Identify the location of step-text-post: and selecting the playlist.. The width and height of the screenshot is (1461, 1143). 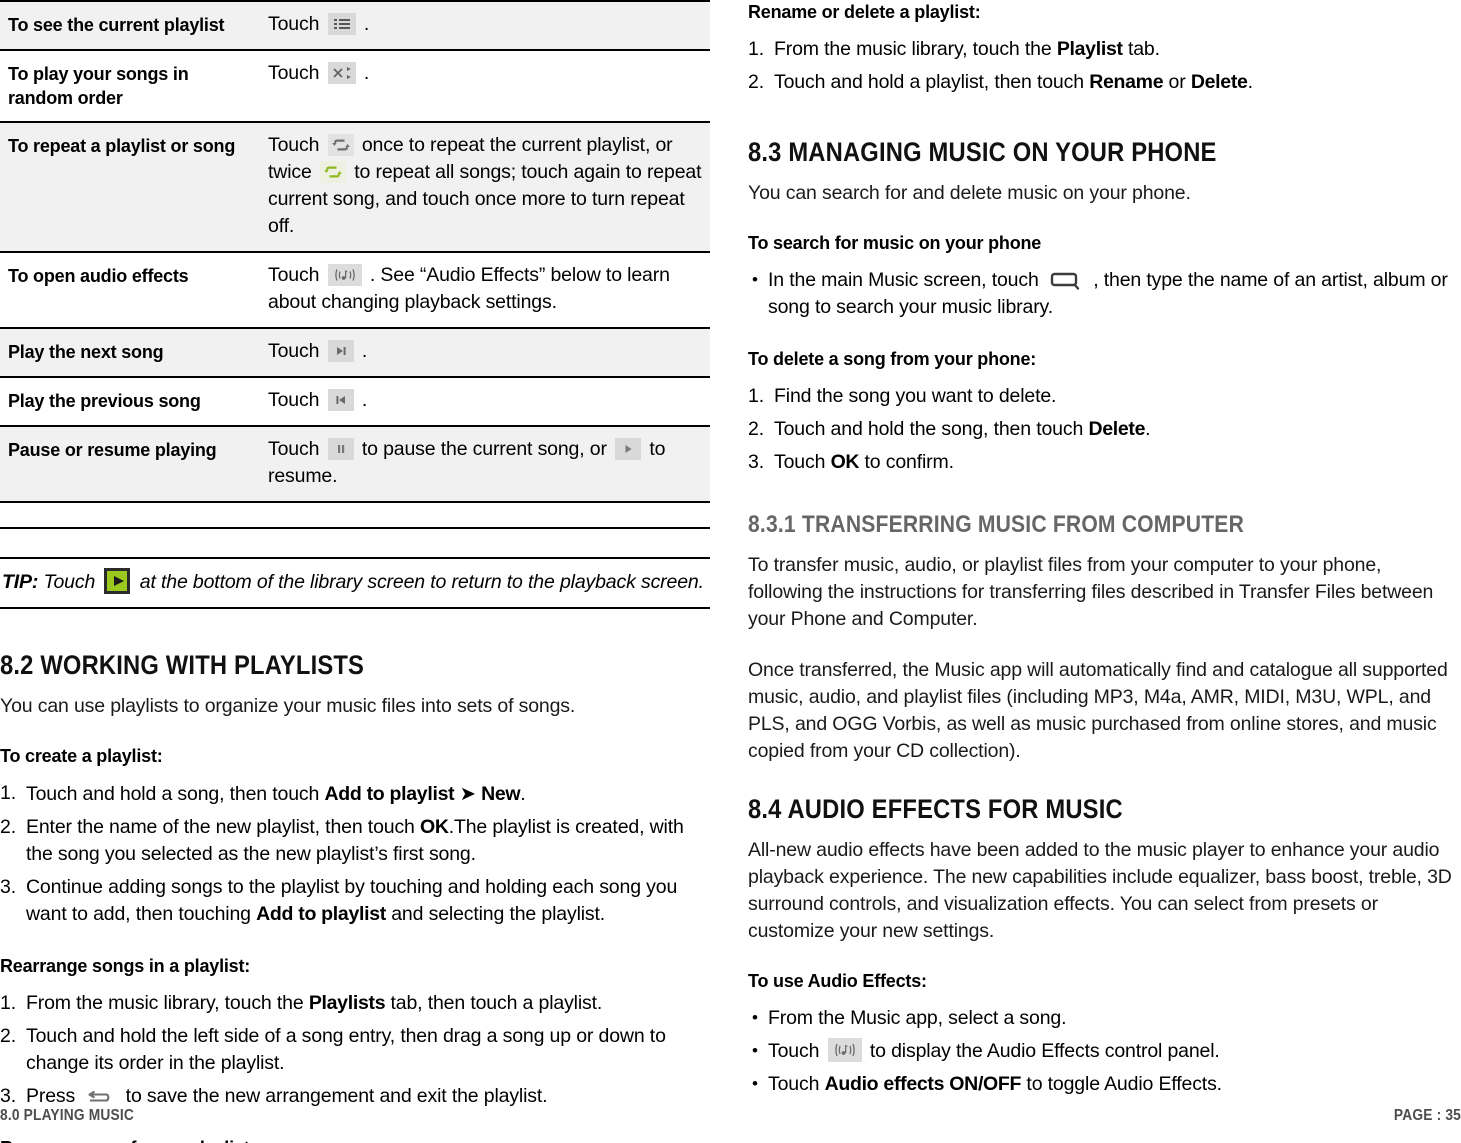
(495, 914).